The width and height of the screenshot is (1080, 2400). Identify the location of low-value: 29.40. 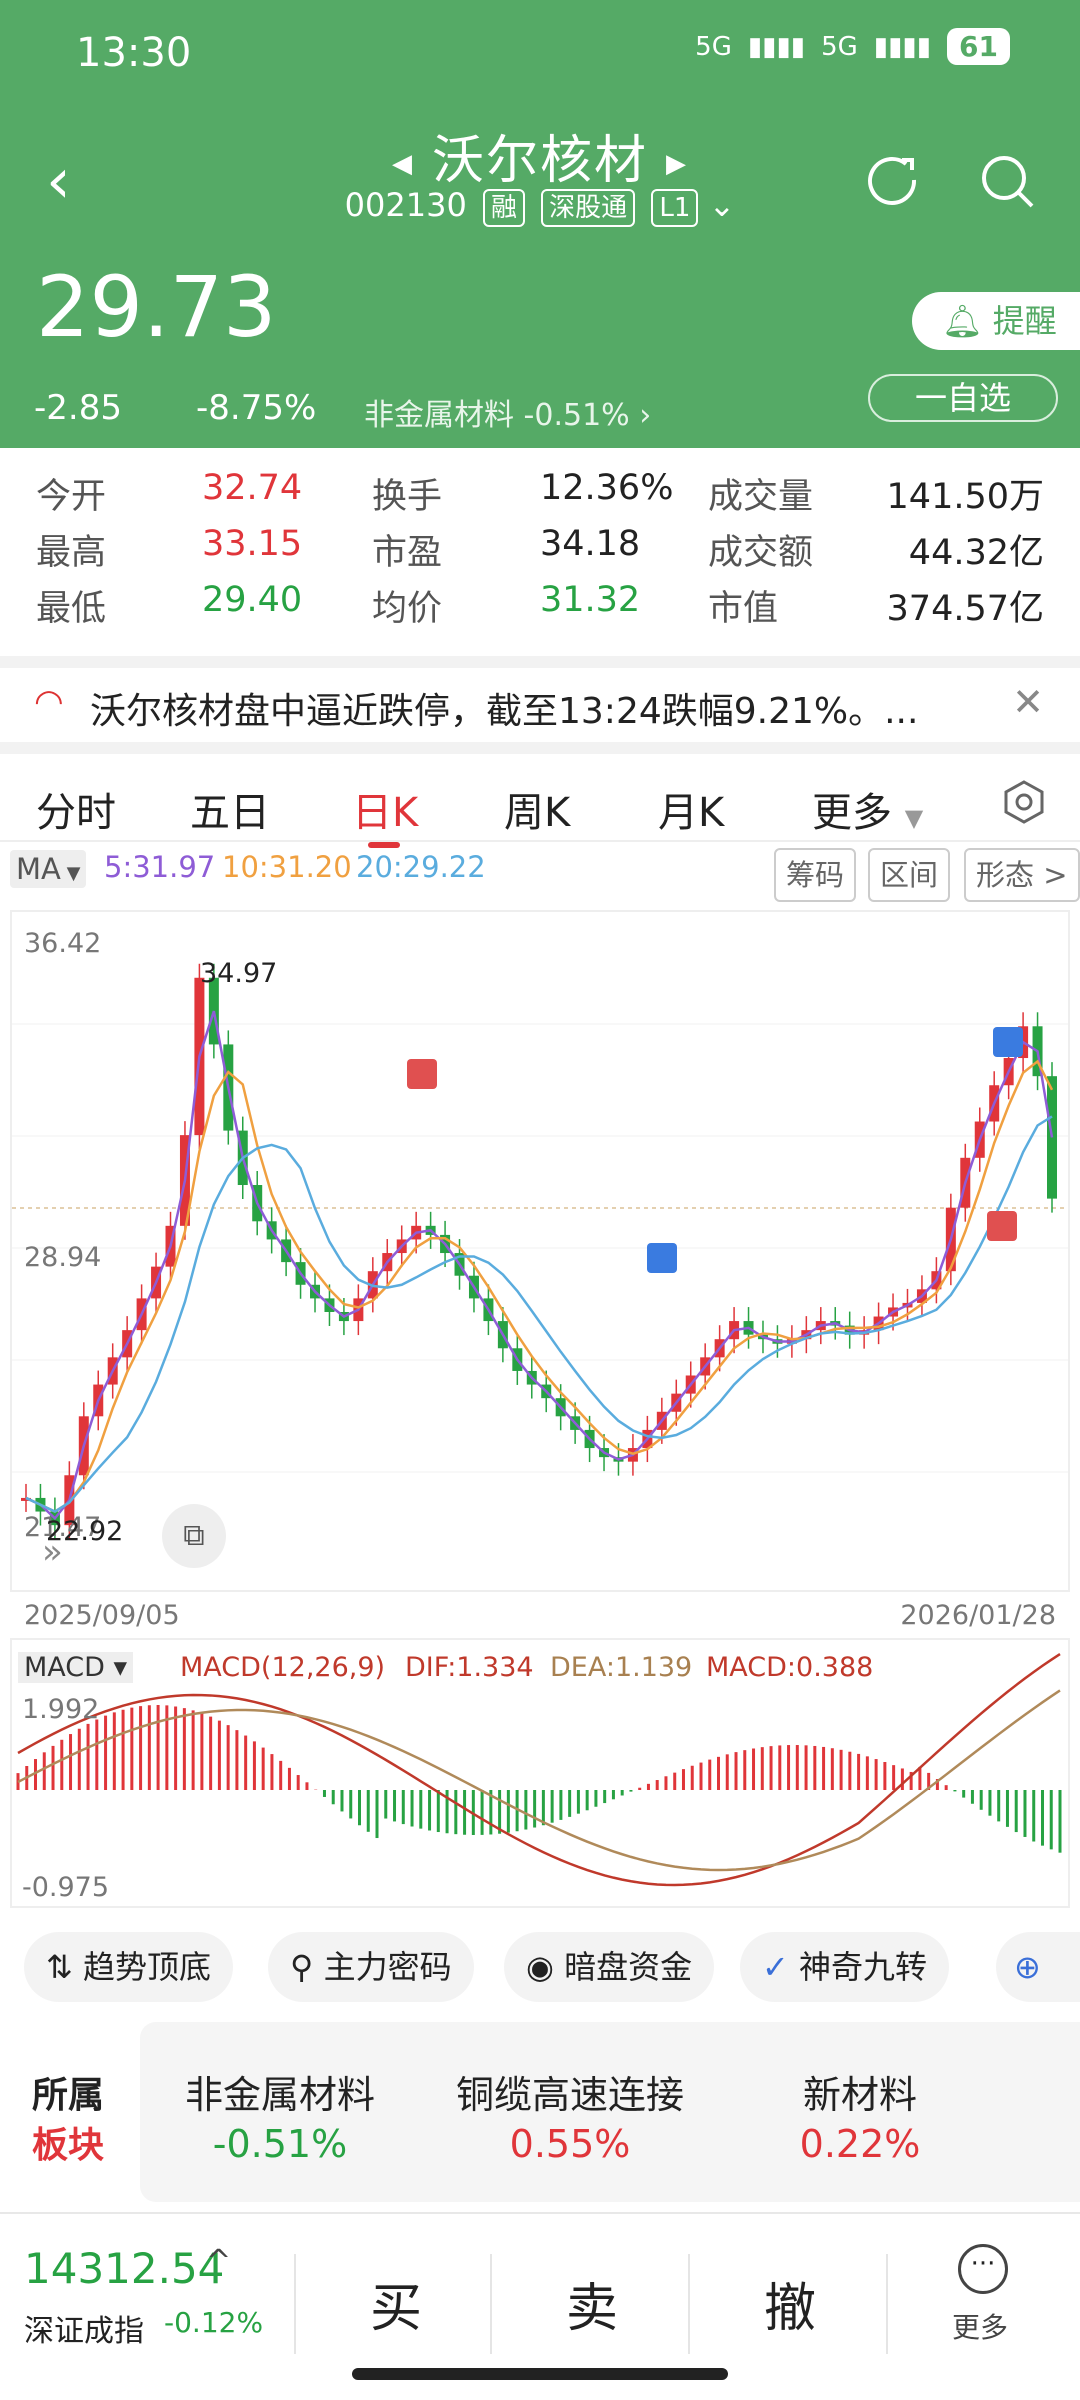
(252, 600).